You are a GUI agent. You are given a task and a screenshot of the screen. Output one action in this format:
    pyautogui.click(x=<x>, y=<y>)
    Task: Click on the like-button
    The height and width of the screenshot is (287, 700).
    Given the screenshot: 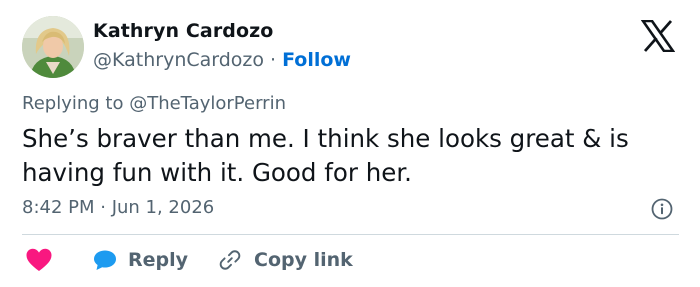 What is the action you would take?
    pyautogui.click(x=37, y=260)
    